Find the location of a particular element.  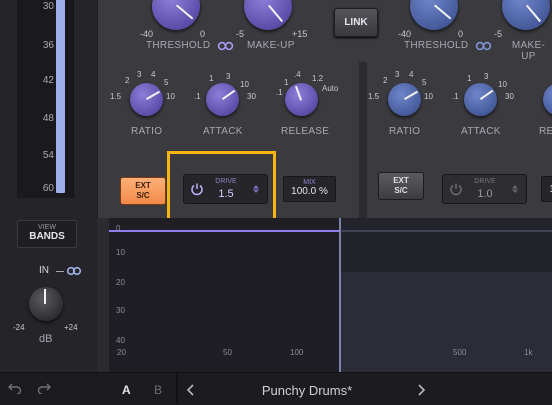

meter-tick: 30 is located at coordinates (48, 6).